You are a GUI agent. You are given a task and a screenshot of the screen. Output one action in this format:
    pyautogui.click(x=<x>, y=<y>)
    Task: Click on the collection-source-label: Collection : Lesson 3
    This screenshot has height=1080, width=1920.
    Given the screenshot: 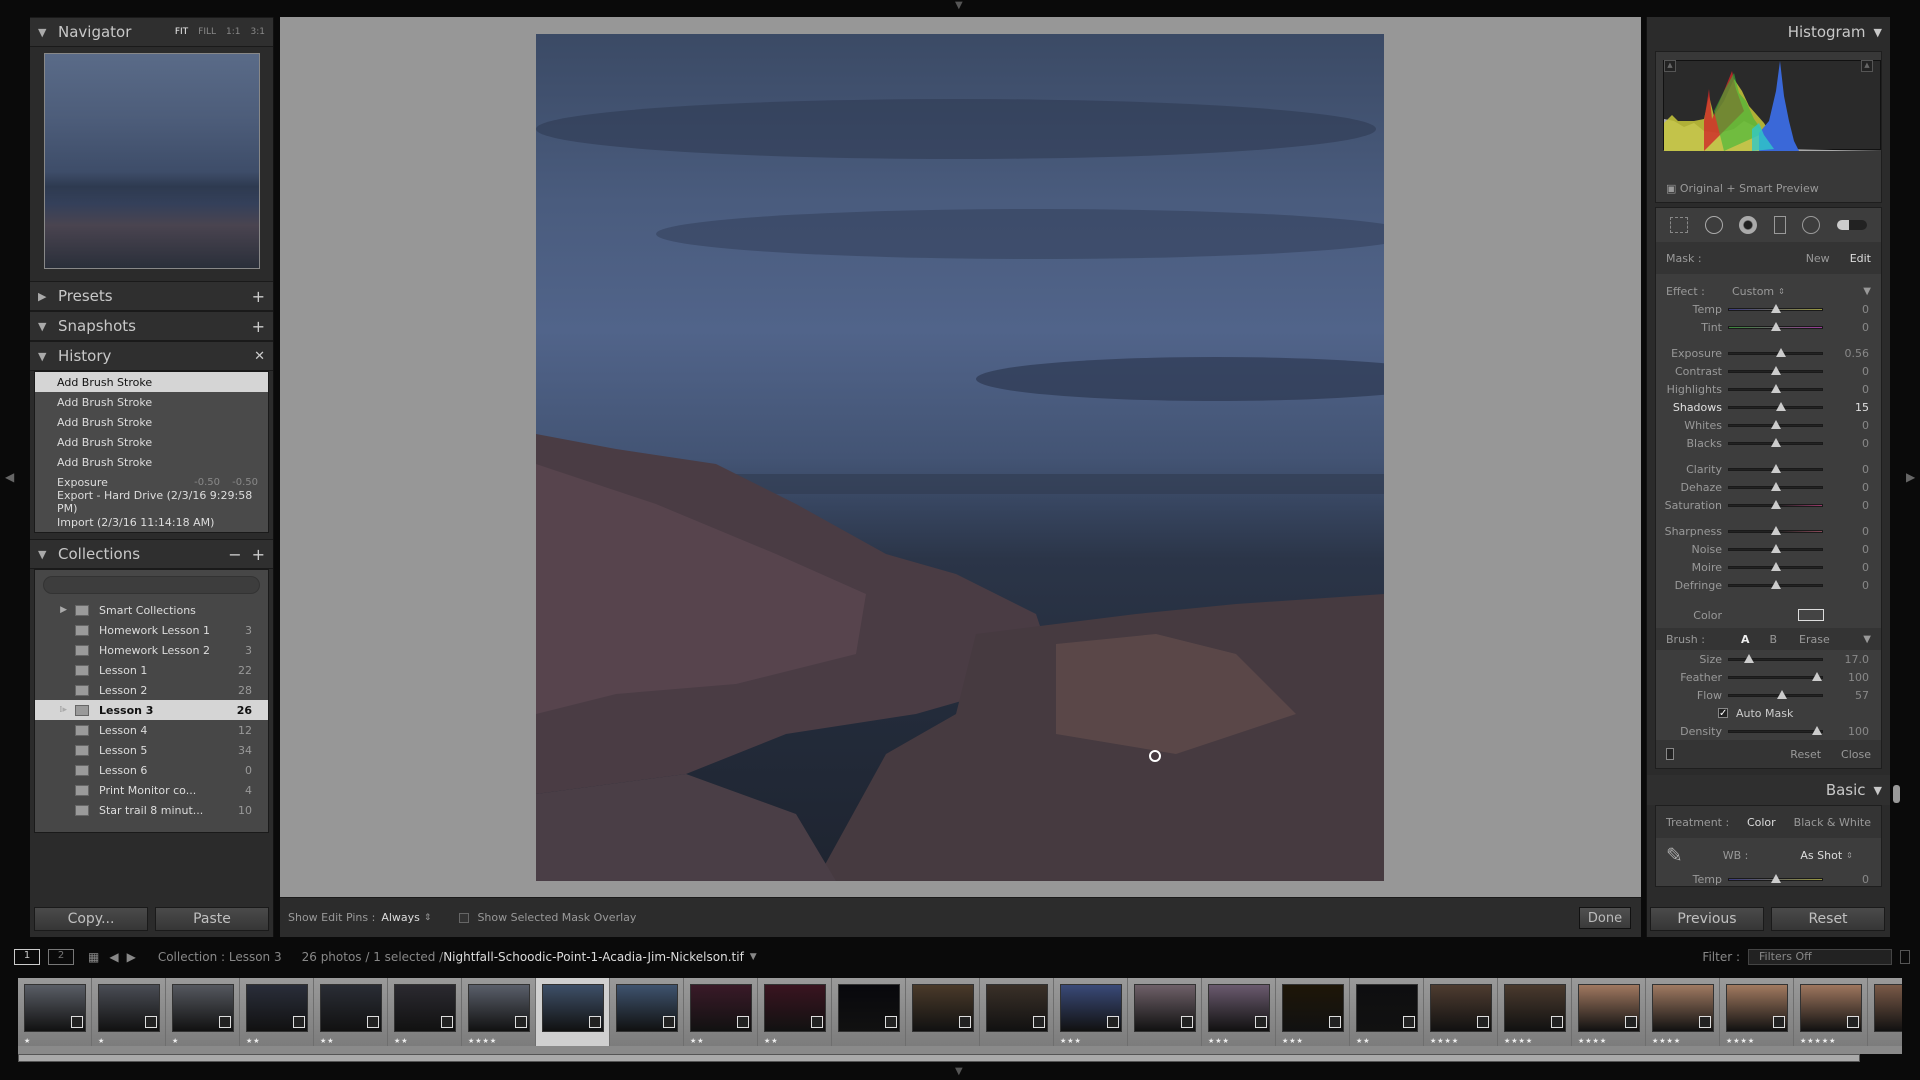 What is the action you would take?
    pyautogui.click(x=220, y=957)
    